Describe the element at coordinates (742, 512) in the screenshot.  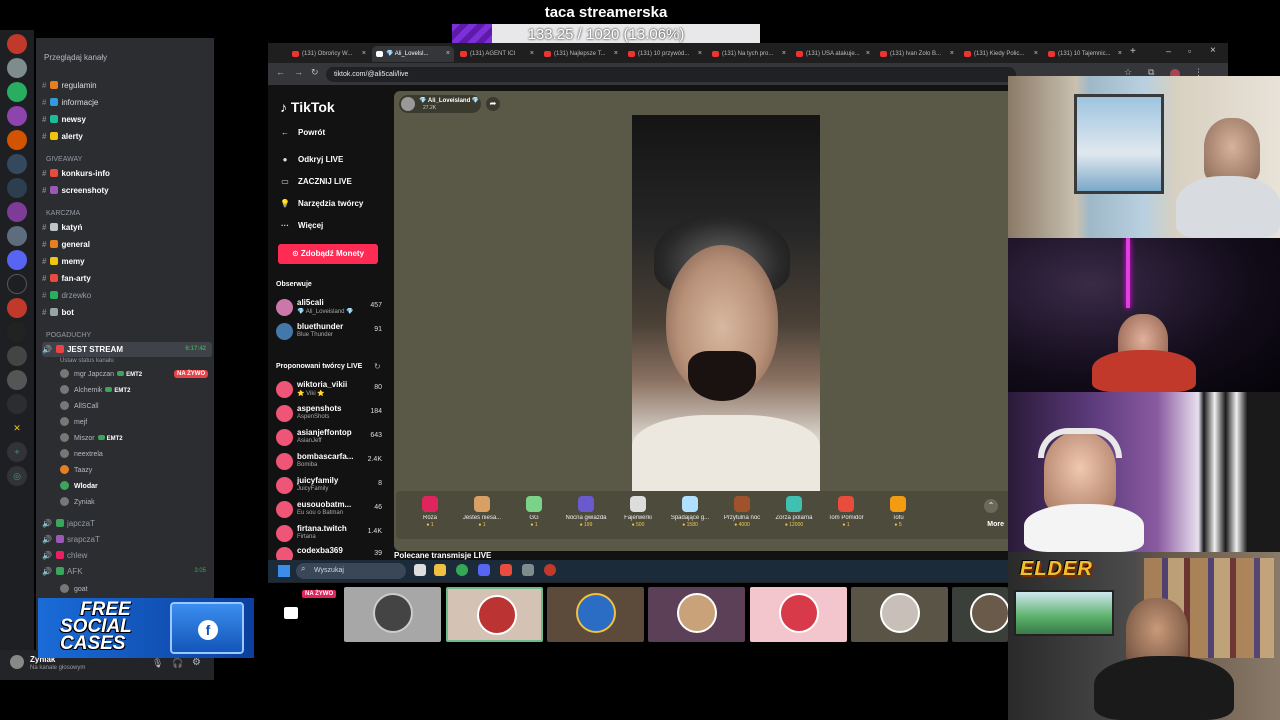
I see `gift-item: Przytulna noc ● 4000` at that location.